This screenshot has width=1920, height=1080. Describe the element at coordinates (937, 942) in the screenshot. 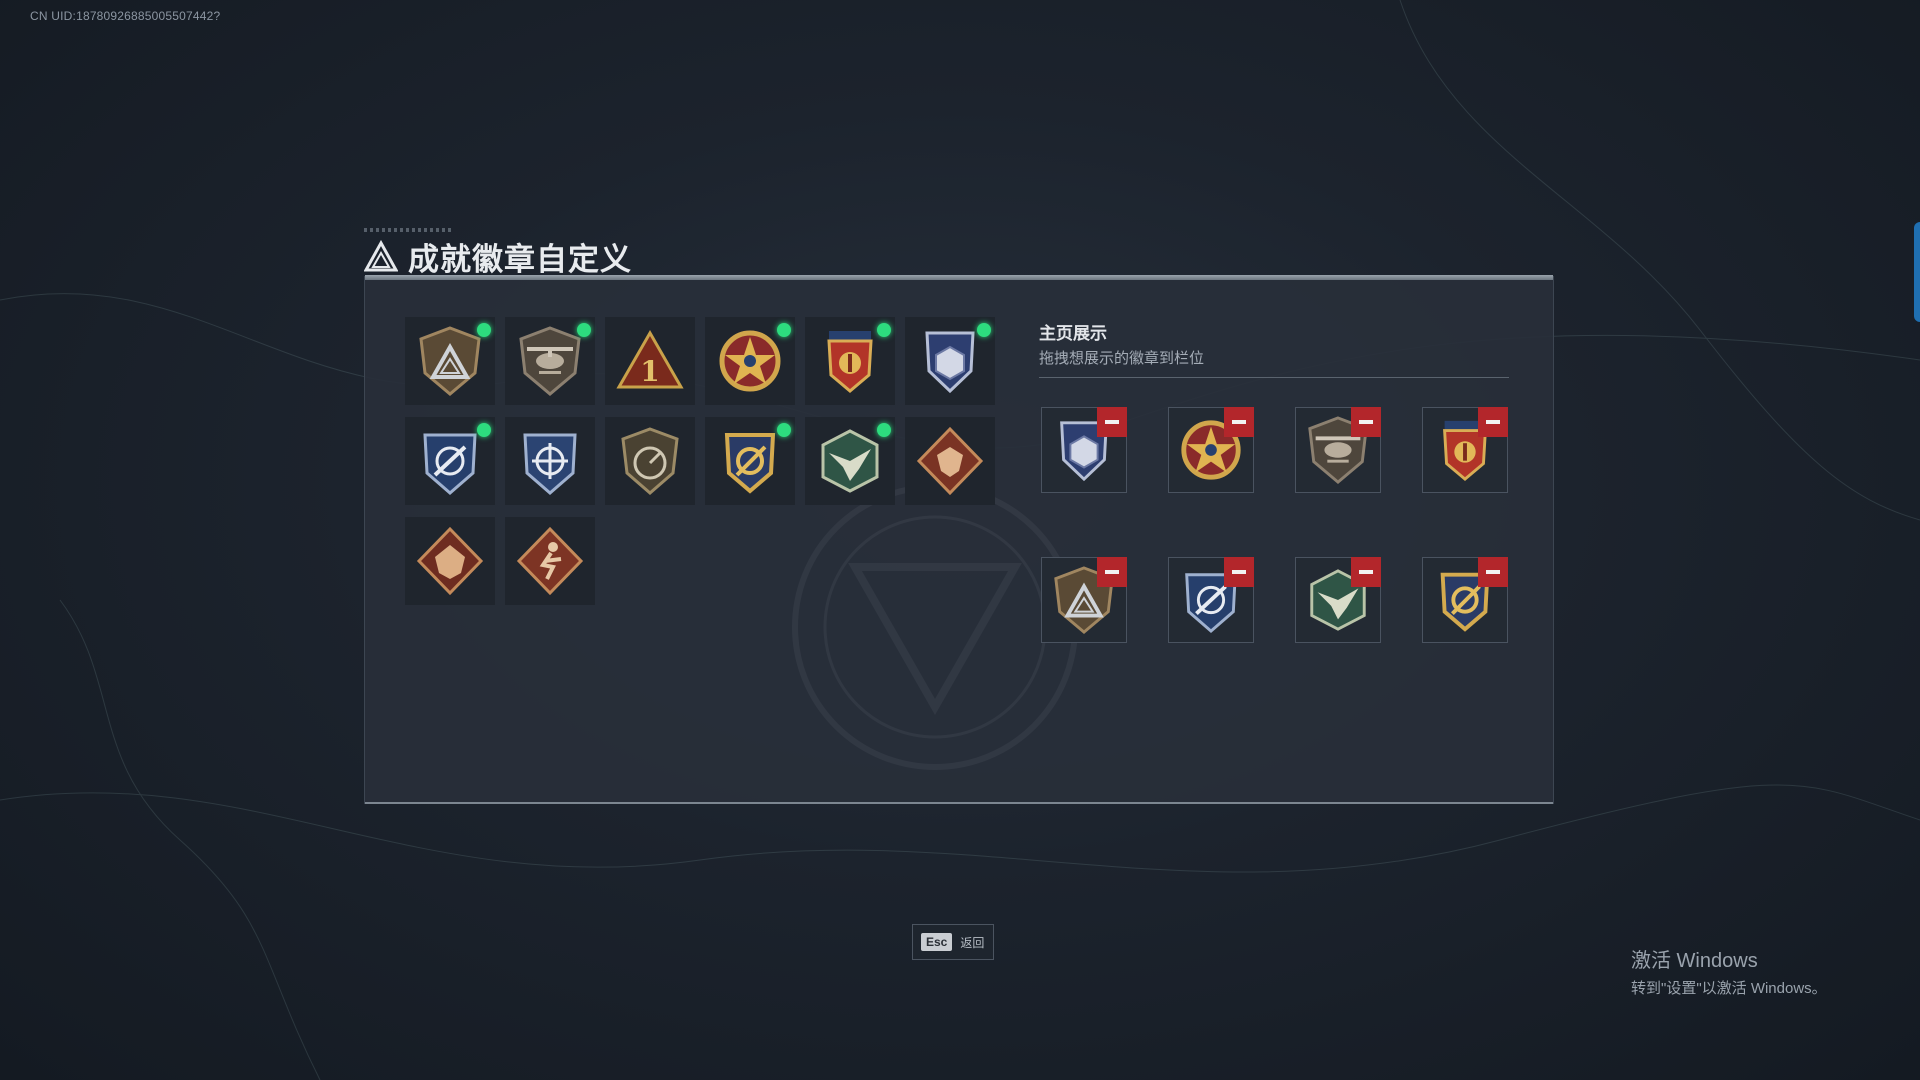

I see `esc-key-hint: Esc` at that location.